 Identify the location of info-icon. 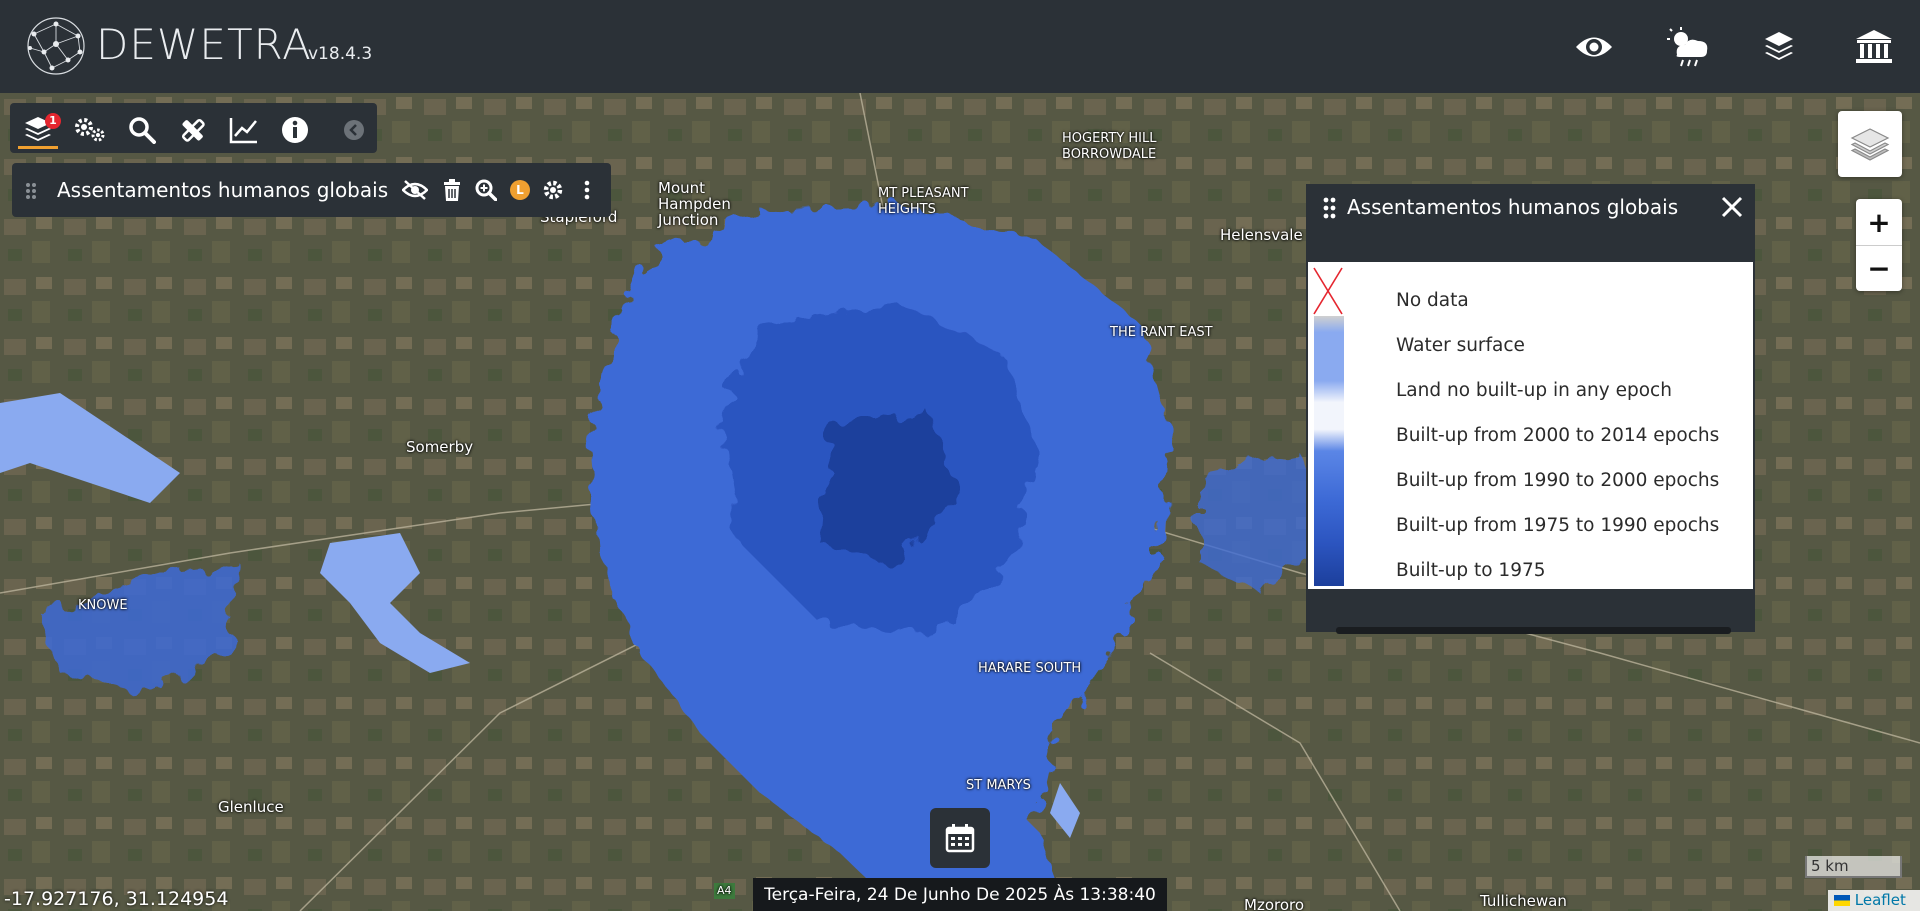
(295, 130).